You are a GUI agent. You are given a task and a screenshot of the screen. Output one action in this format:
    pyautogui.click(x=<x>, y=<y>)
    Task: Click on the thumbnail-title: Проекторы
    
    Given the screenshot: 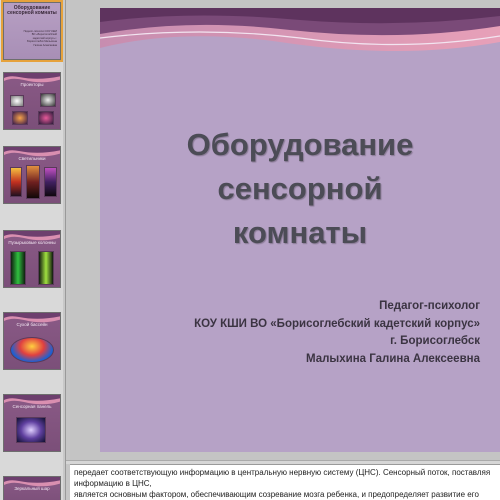 What is the action you would take?
    pyautogui.click(x=32, y=84)
    